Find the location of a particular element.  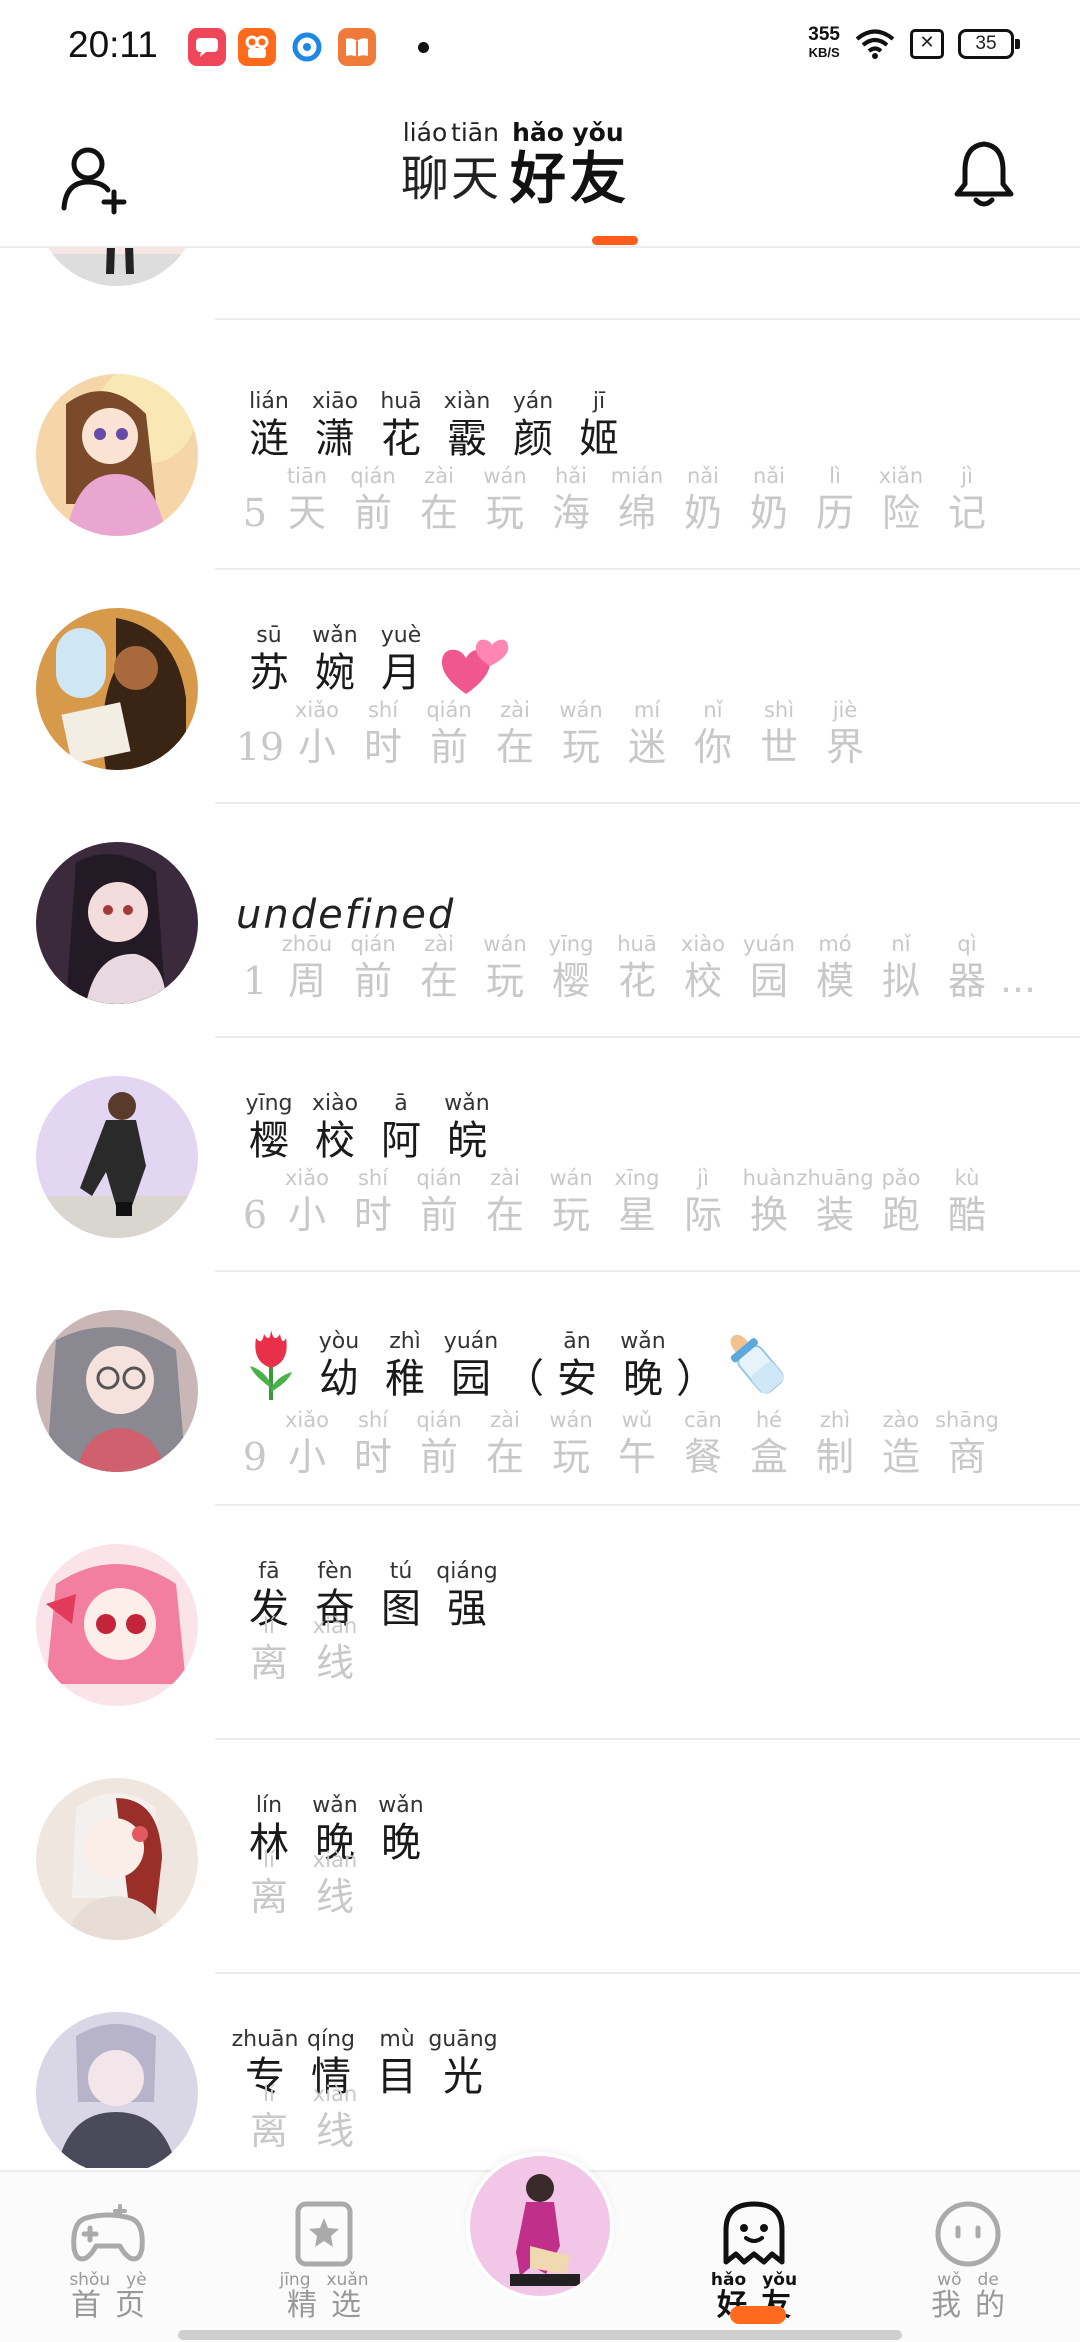

nav-me: wǒ de 我的 is located at coordinates (968, 2261).